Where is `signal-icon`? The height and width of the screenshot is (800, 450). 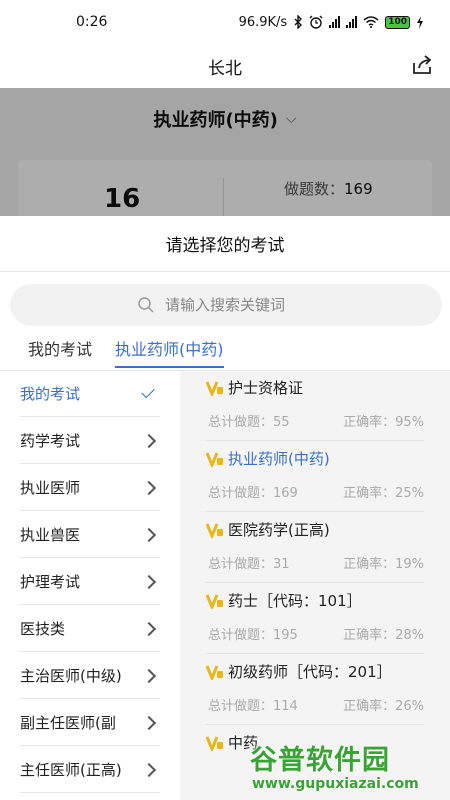 signal-icon is located at coordinates (335, 22).